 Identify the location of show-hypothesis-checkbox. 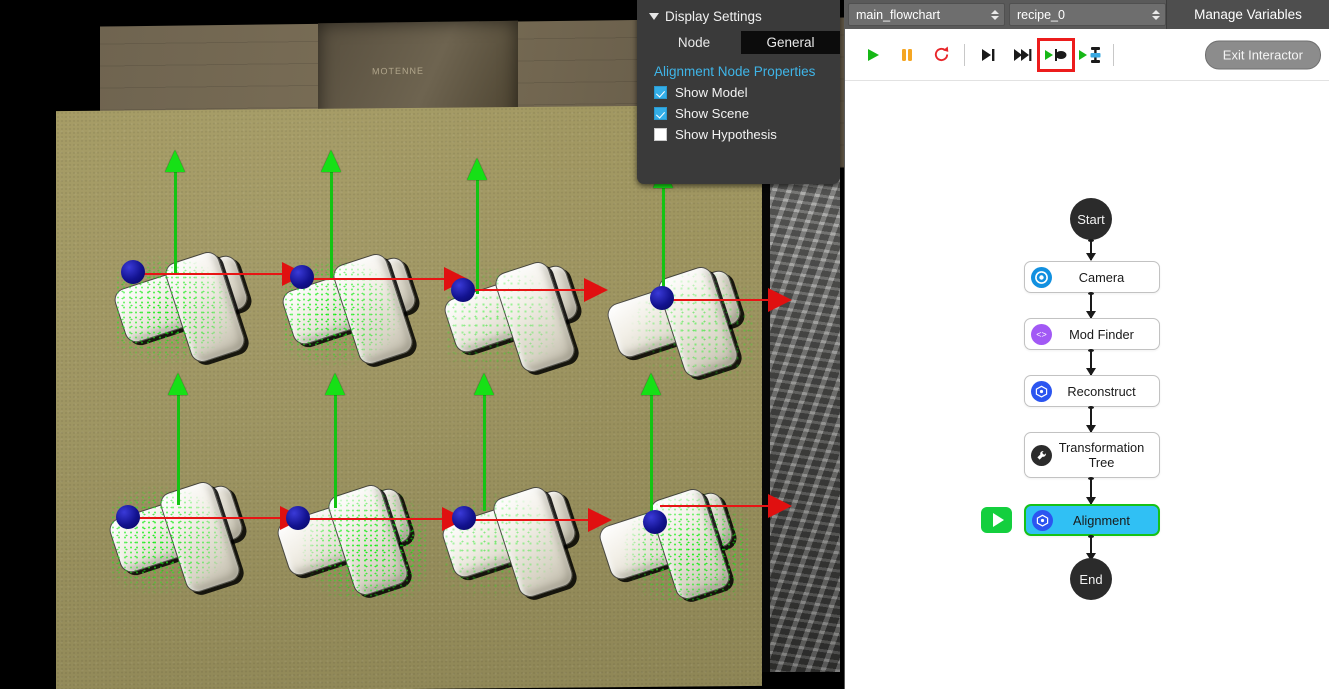
(660, 134).